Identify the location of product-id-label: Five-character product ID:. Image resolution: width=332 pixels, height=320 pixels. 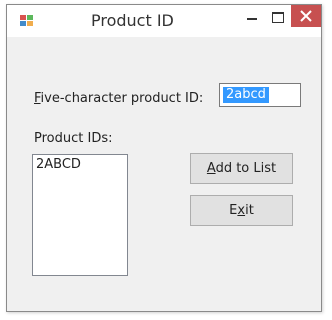
(118, 98).